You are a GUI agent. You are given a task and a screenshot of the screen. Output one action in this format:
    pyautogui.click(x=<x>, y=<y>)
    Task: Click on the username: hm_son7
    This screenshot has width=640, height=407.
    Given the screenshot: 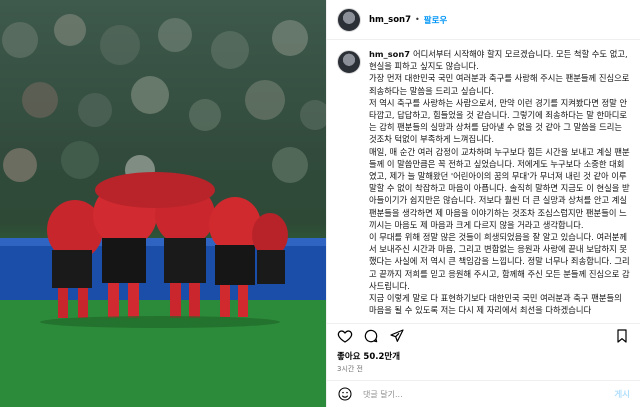 What is the action you would take?
    pyautogui.click(x=390, y=20)
    